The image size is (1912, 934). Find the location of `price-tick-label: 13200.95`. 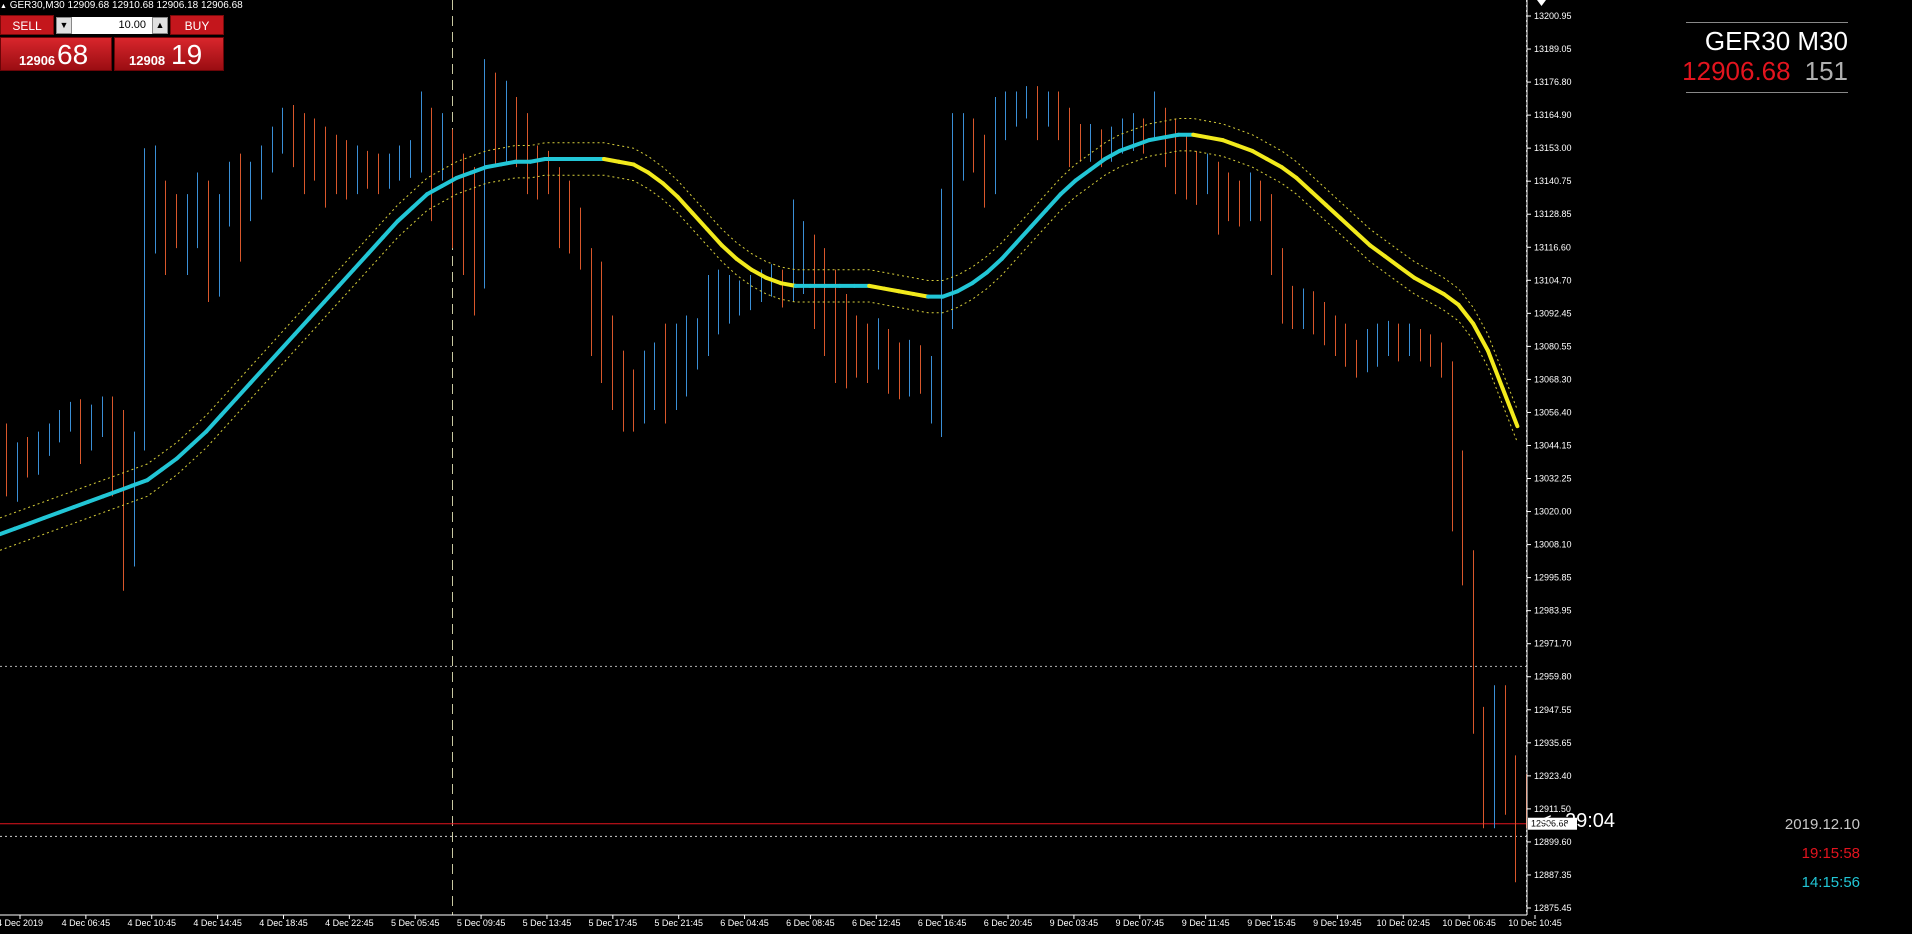

price-tick-label: 13200.95 is located at coordinates (1553, 16).